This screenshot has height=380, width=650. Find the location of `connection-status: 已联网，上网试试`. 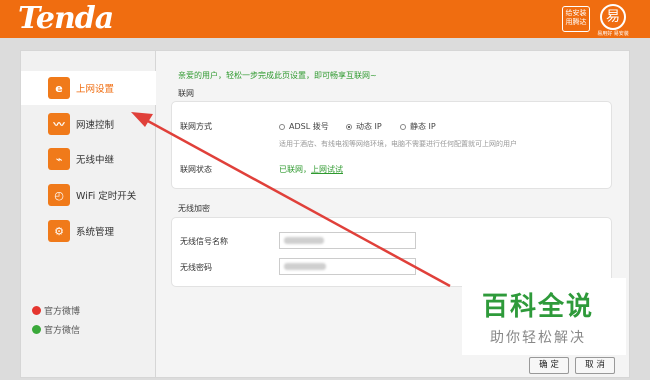

connection-status: 已联网，上网试试 is located at coordinates (311, 169).